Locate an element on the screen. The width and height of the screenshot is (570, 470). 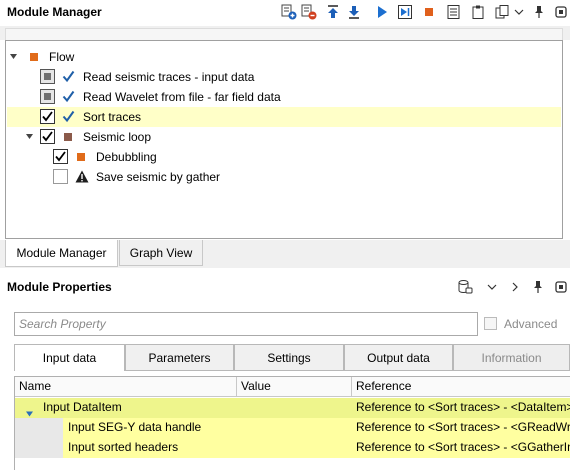
tree-item: Read Wavelet from file - far field data is located at coordinates (284, 97).